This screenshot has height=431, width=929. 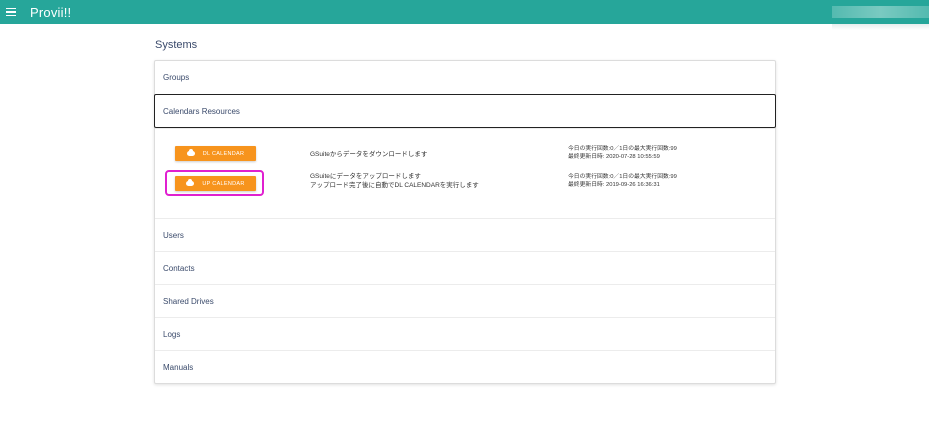 I want to click on cloud-upload-icon, so click(x=190, y=182).